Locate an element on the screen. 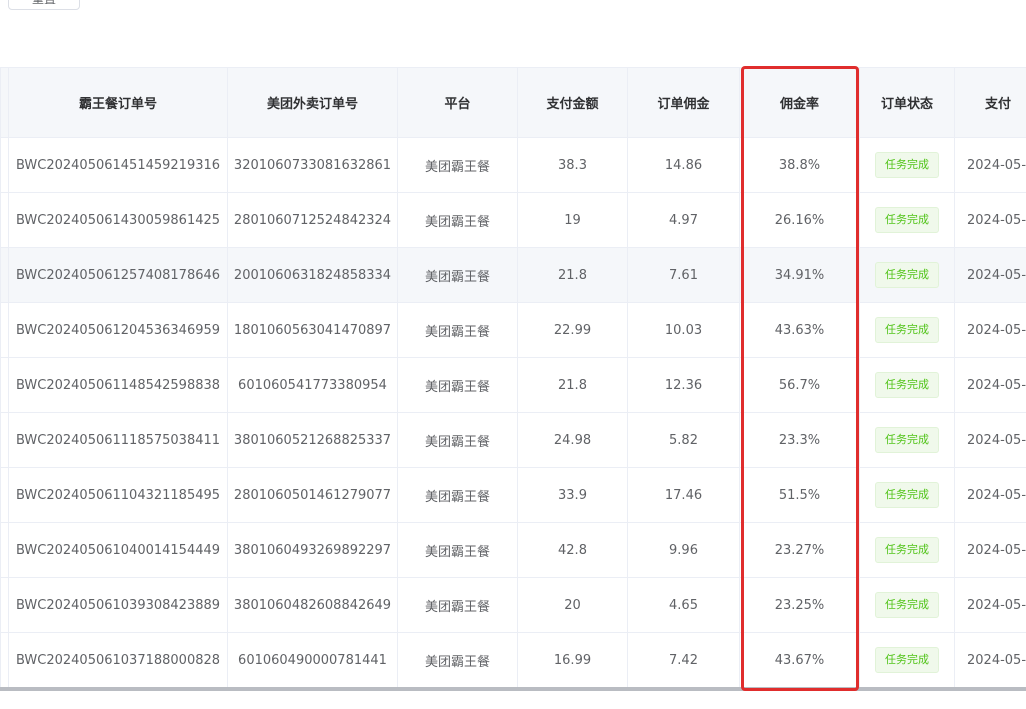 This screenshot has width=1026, height=709. horizontal-scrollbar is located at coordinates (513, 689).